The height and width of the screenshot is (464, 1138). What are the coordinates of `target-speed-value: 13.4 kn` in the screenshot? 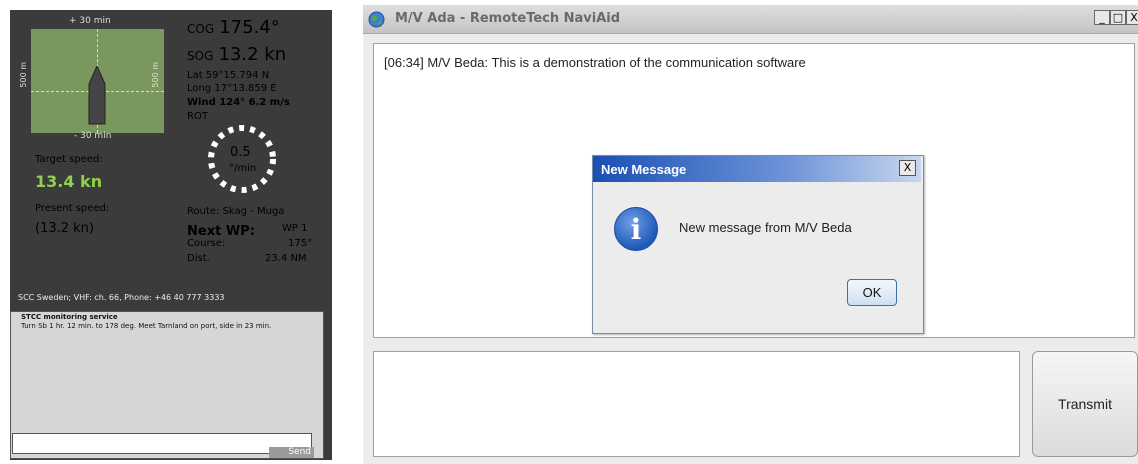 It's located at (69, 181).